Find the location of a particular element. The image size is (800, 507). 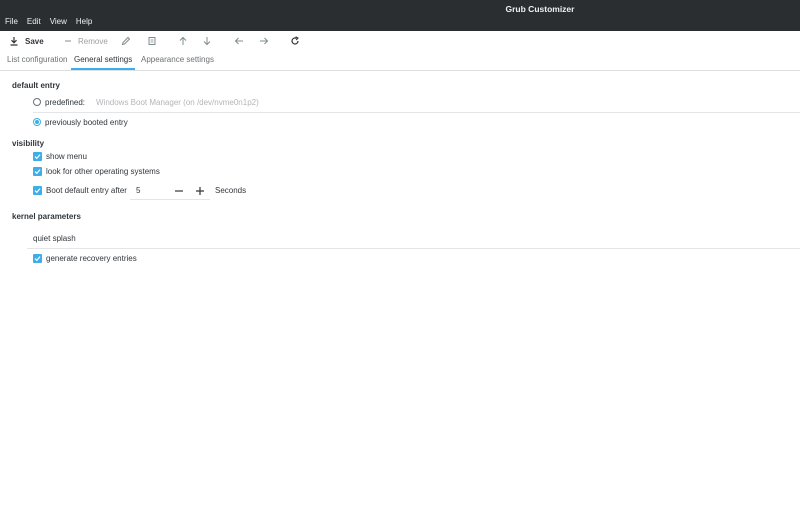

kernel-parameters-input: quiet splash is located at coordinates (54, 238).